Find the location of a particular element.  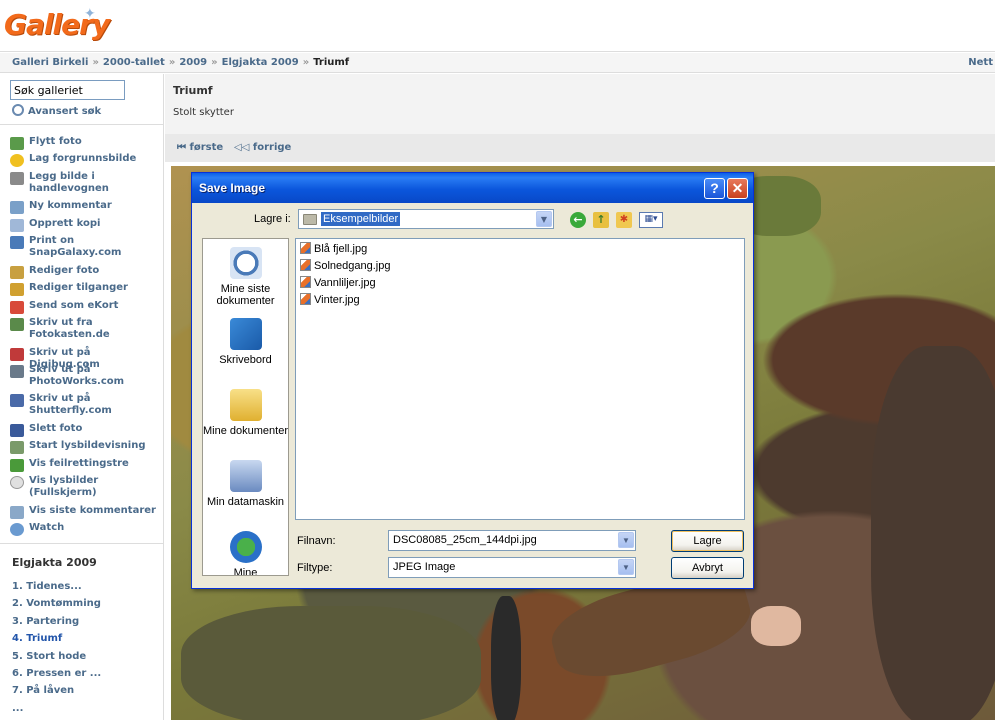

save-in-label: Lagre i: is located at coordinates (272, 219).